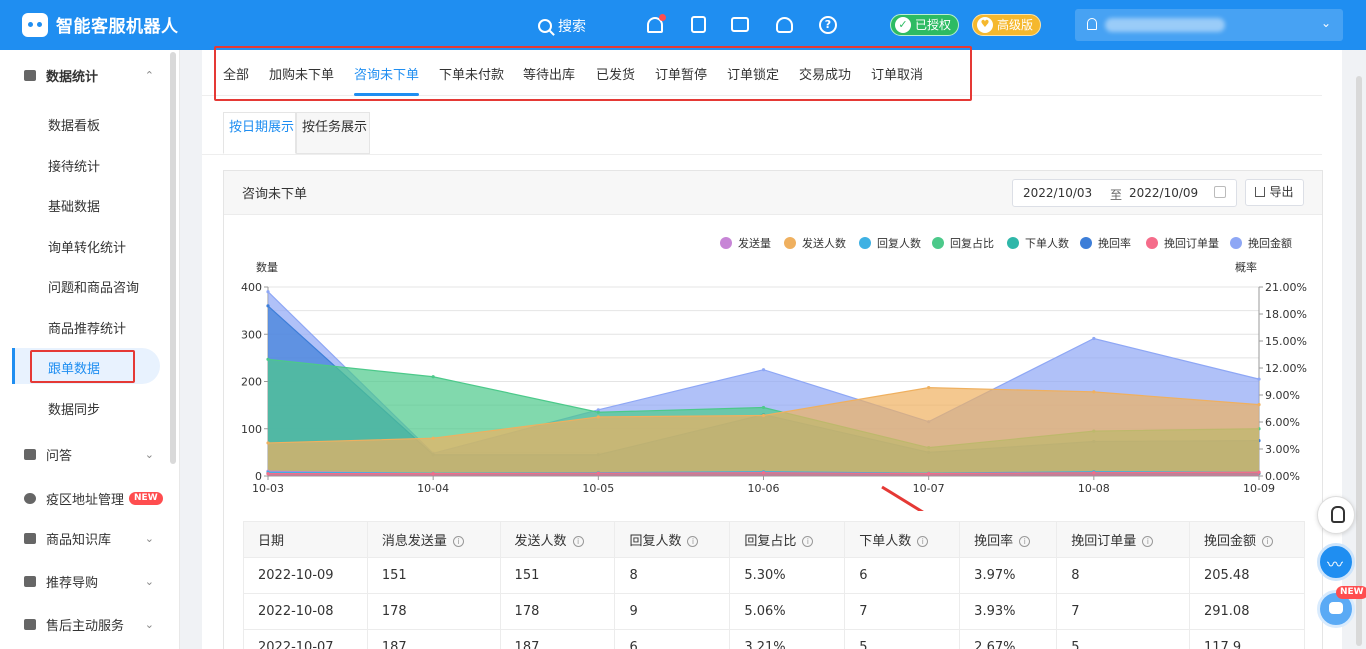 The image size is (1366, 649). Describe the element at coordinates (656, 23) in the screenshot. I see `bell-icon` at that location.